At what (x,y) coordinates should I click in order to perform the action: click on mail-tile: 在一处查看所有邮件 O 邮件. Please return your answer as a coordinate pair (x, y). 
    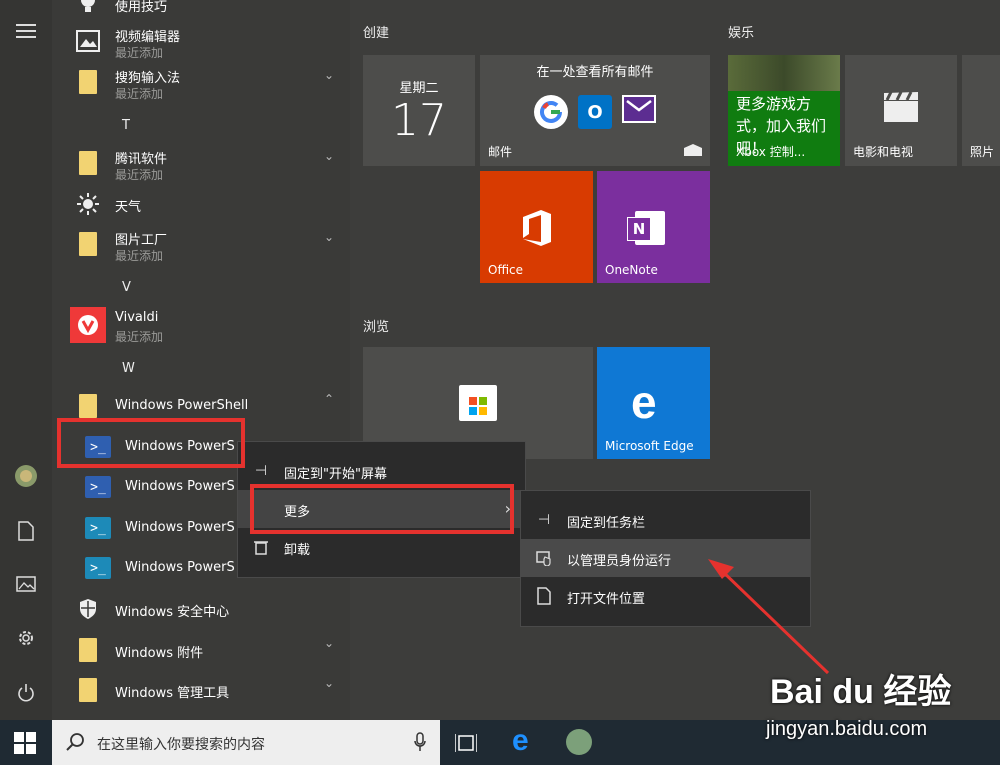
    Looking at the image, I should click on (595, 110).